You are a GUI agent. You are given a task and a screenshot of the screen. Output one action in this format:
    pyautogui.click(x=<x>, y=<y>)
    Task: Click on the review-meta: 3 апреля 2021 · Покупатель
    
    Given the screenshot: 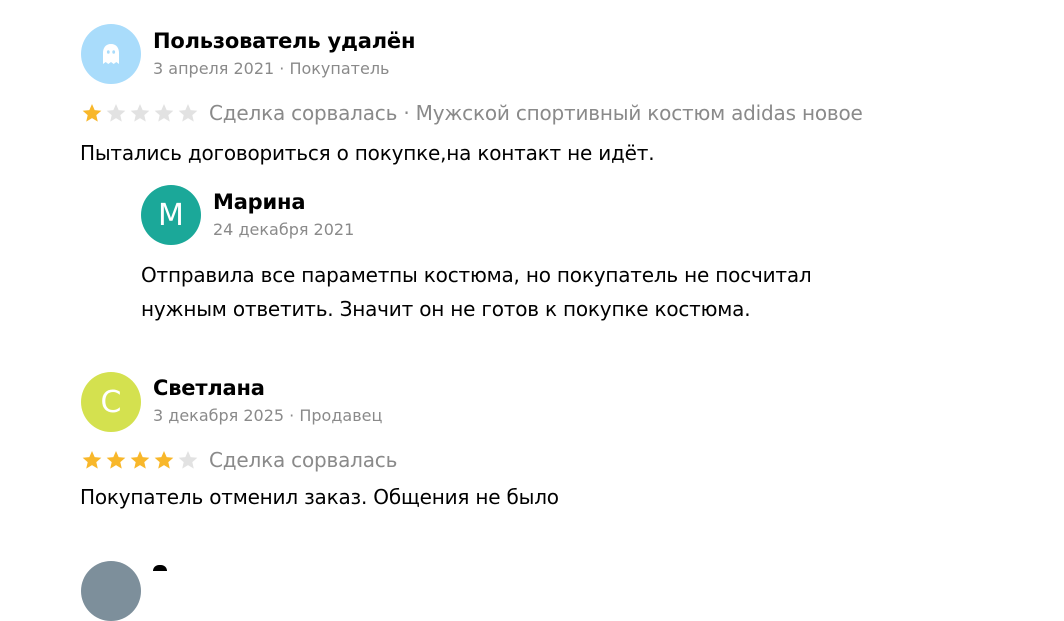 What is the action you would take?
    pyautogui.click(x=271, y=68)
    